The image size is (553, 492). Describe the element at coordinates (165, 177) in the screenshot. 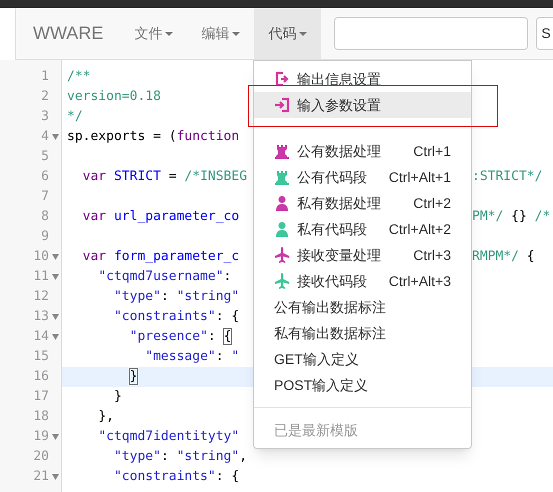

I see `code-line: var STRICT = /*INSBEG` at that location.